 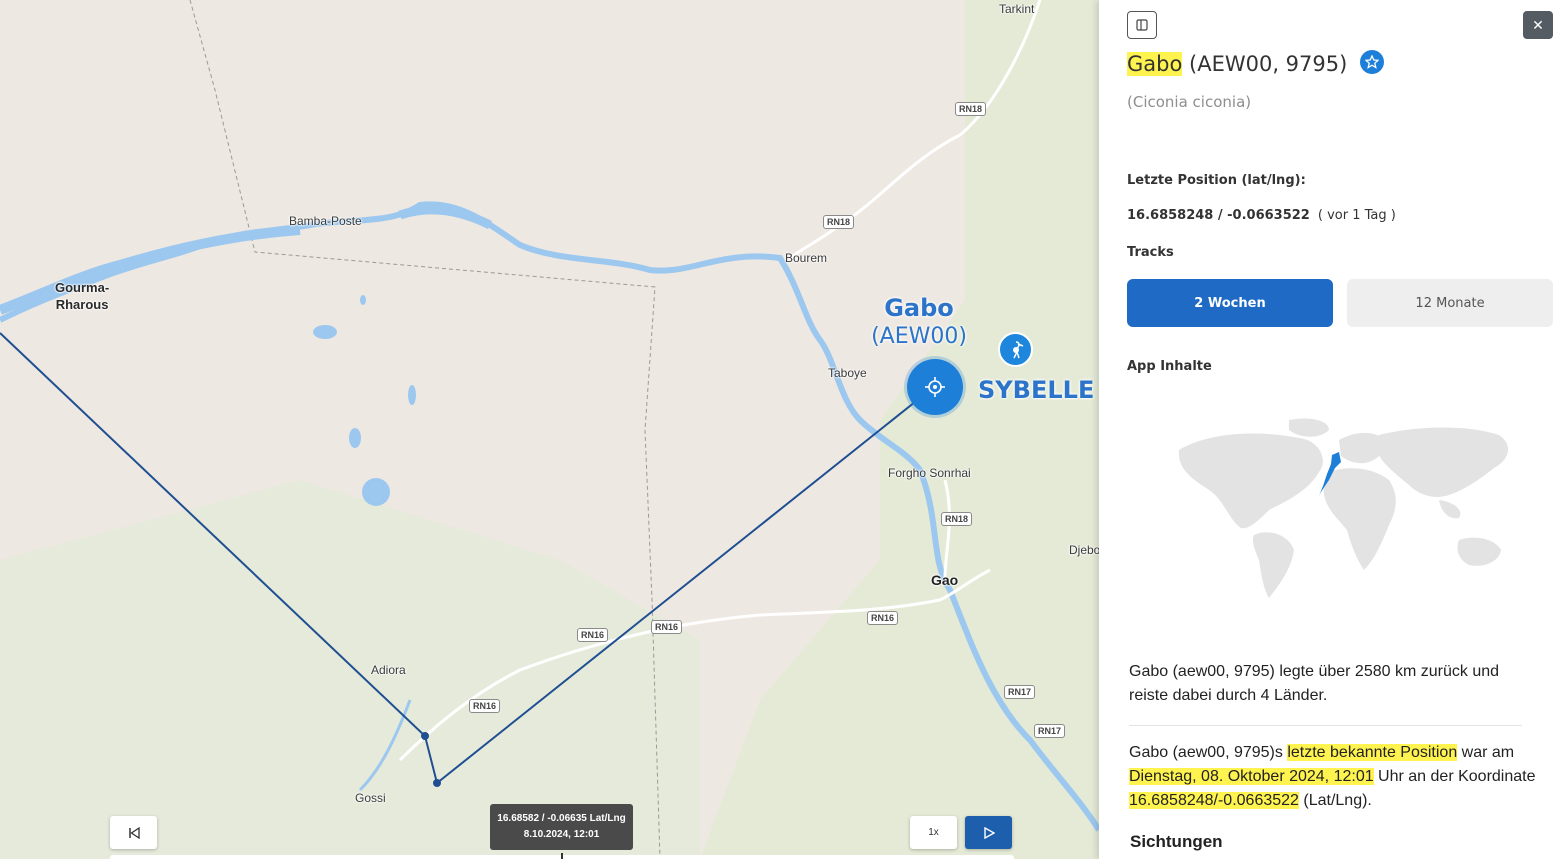 I want to click on crosshair-icon, so click(x=935, y=387).